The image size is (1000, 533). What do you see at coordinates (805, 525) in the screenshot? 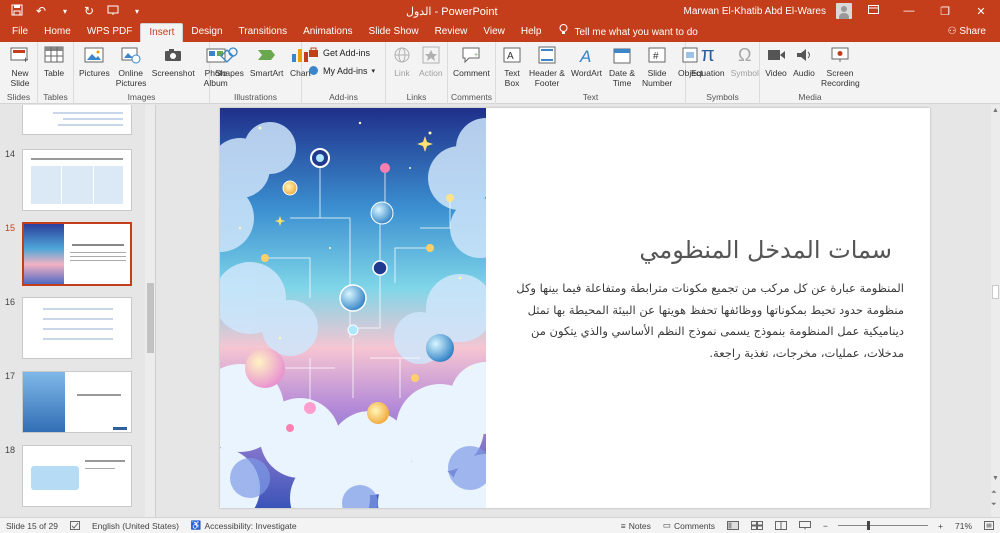
I see `slideshow-icon` at bounding box center [805, 525].